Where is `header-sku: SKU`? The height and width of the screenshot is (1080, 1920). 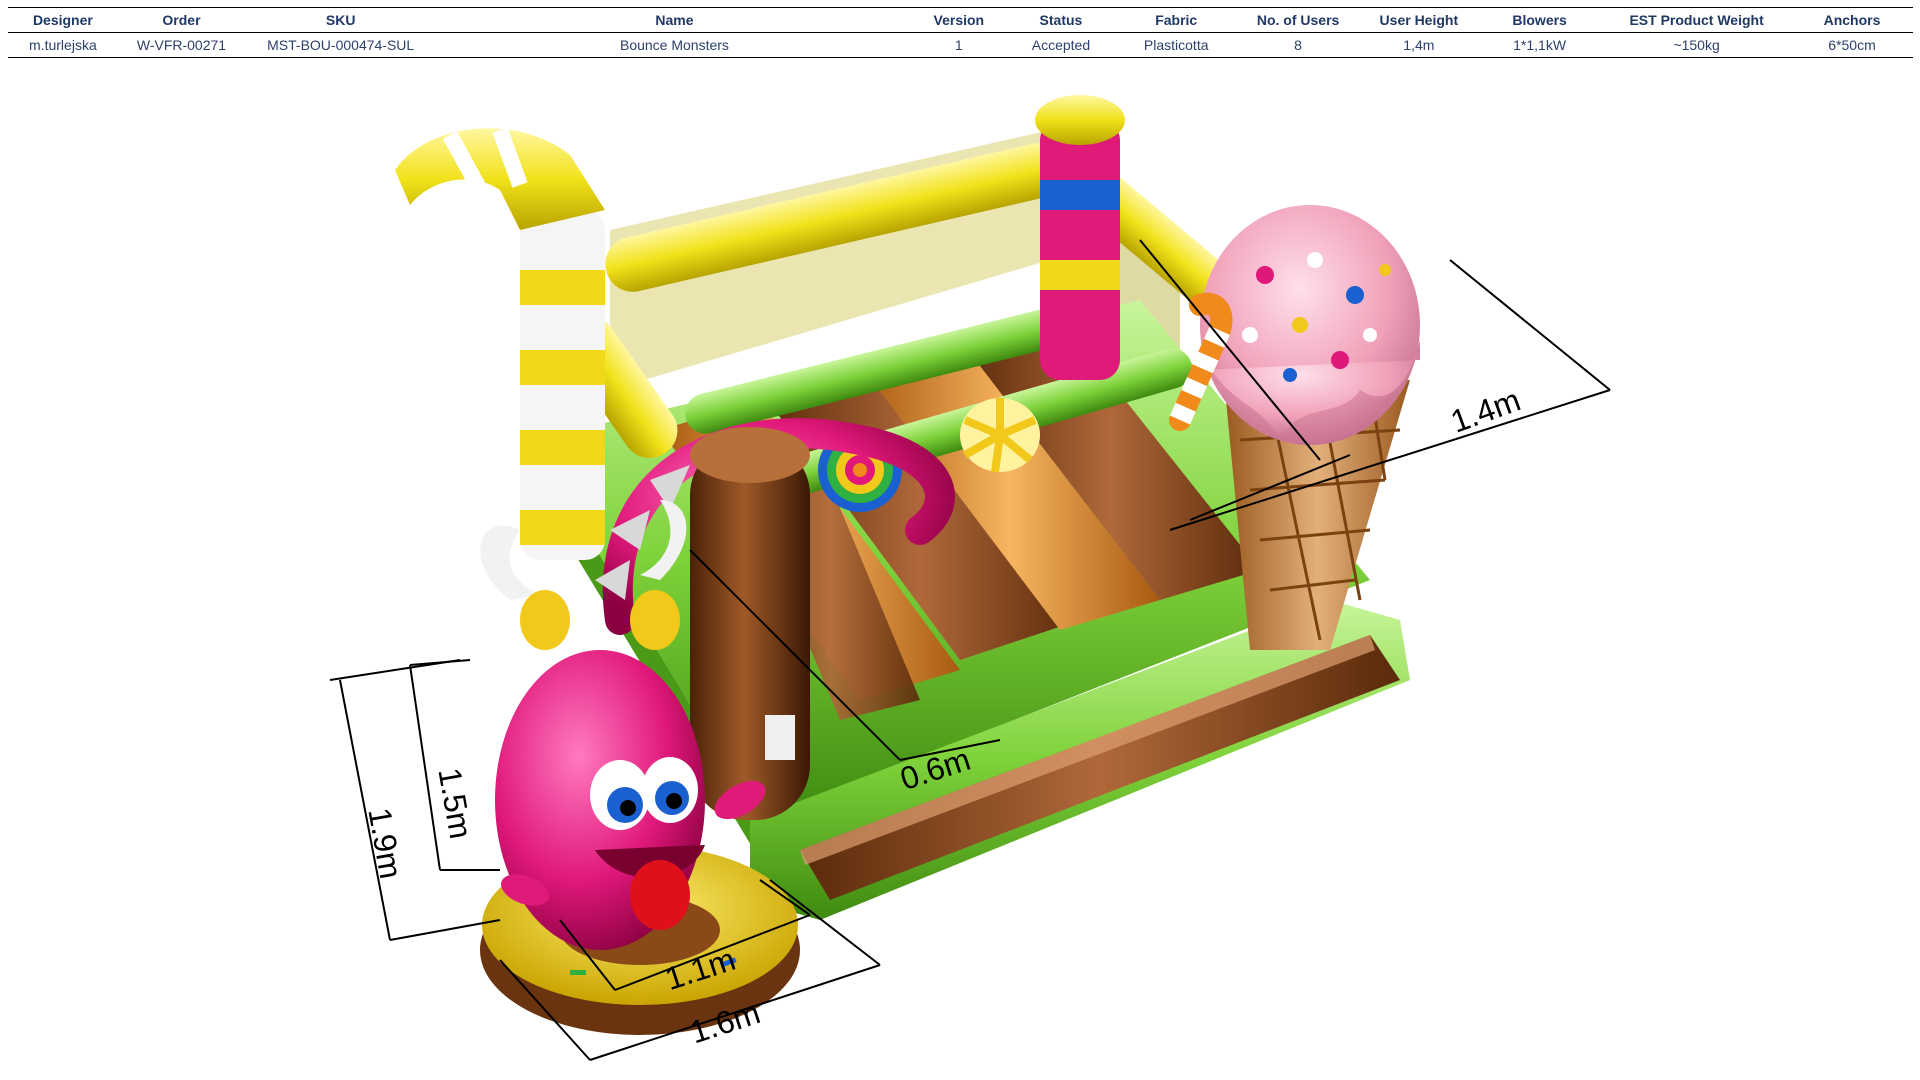 header-sku: SKU is located at coordinates (341, 20).